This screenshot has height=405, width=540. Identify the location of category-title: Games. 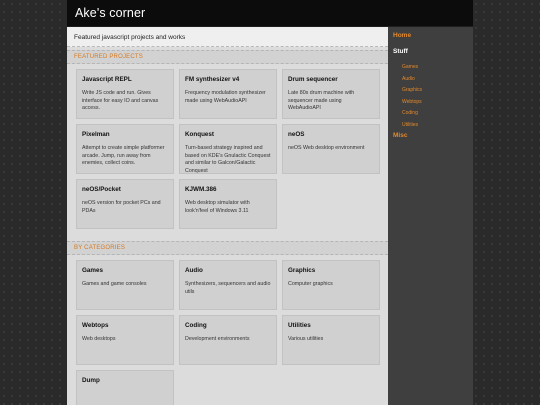
(93, 270).